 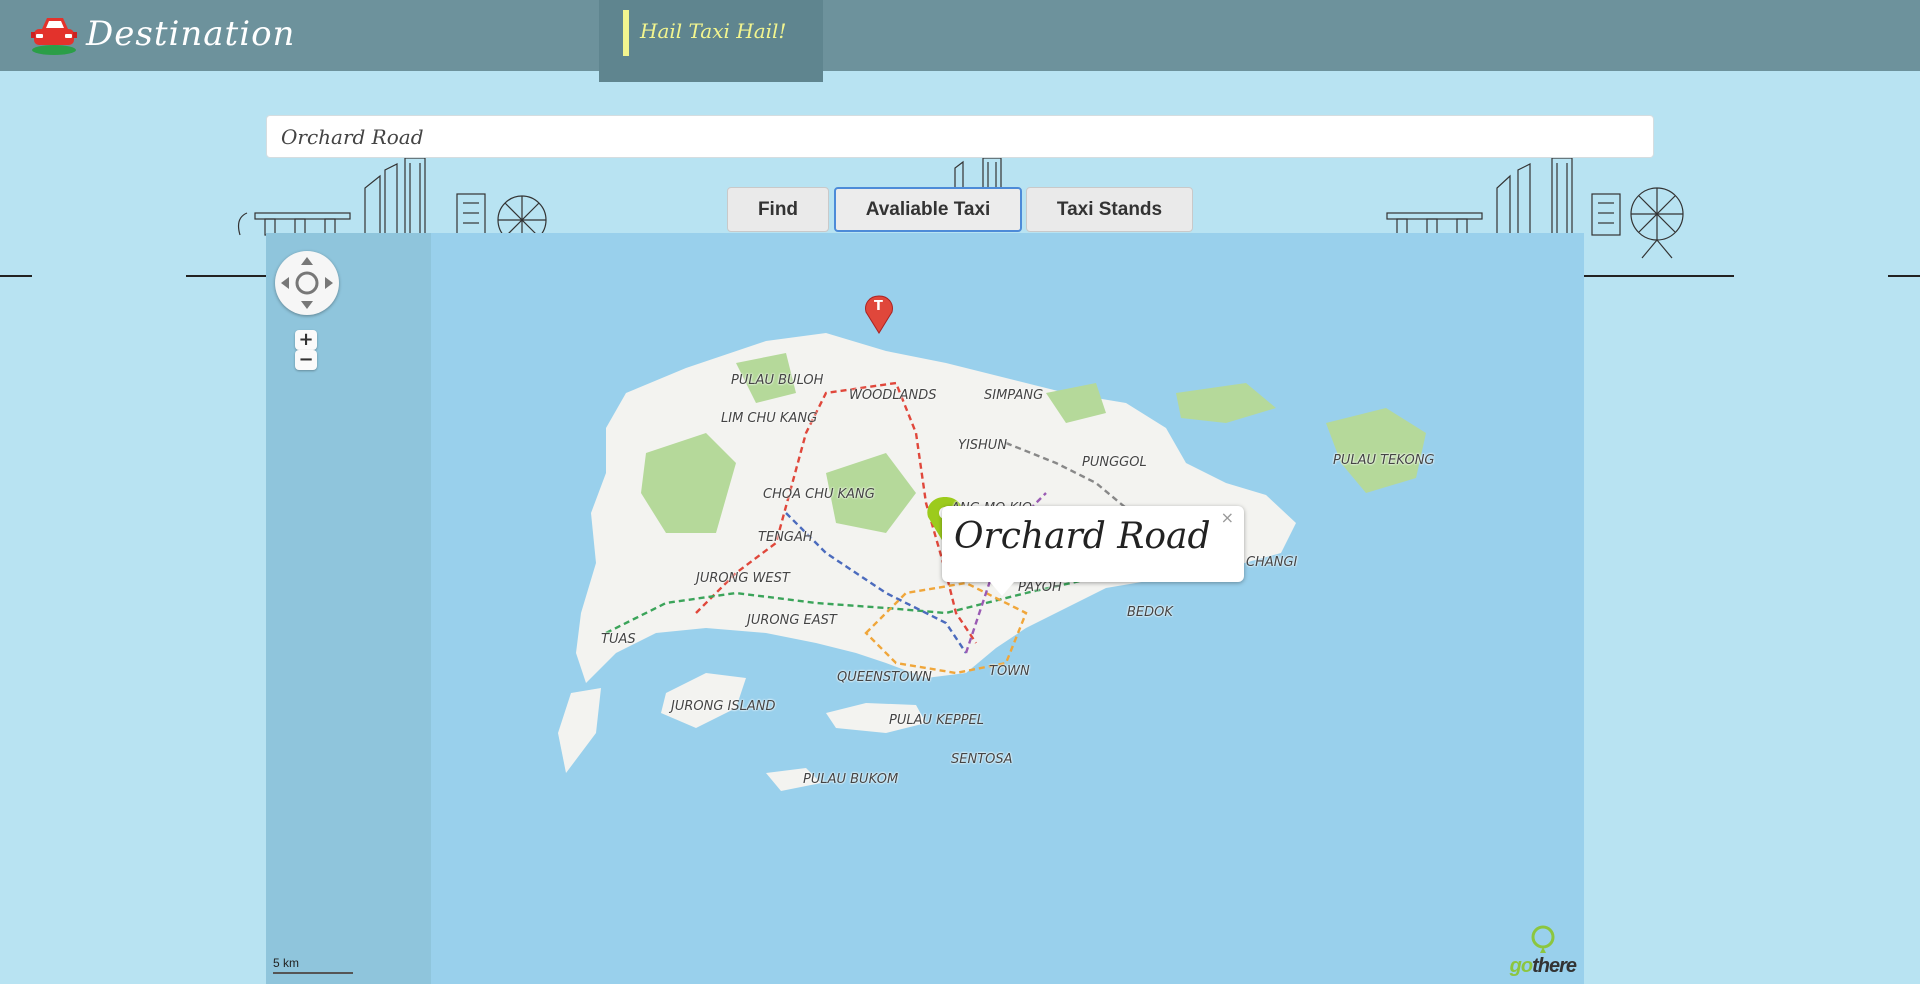 I want to click on gothere-logo: gothere, so click(x=1543, y=951).